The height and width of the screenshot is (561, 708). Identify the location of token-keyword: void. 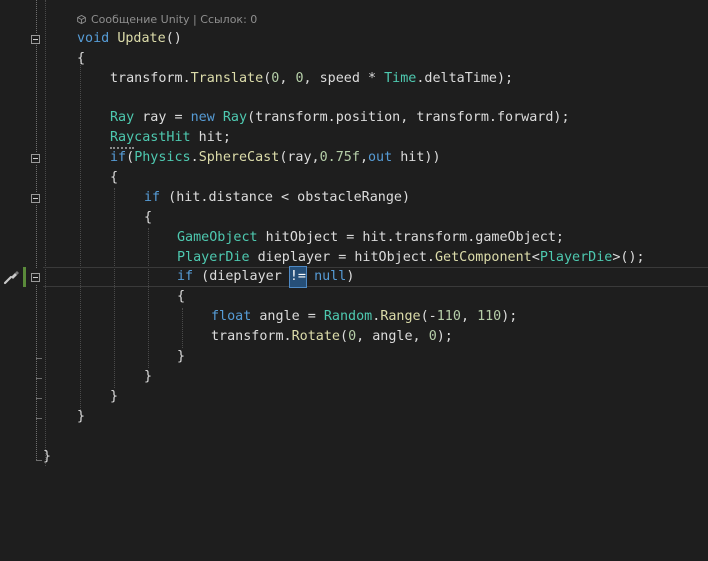
(93, 38).